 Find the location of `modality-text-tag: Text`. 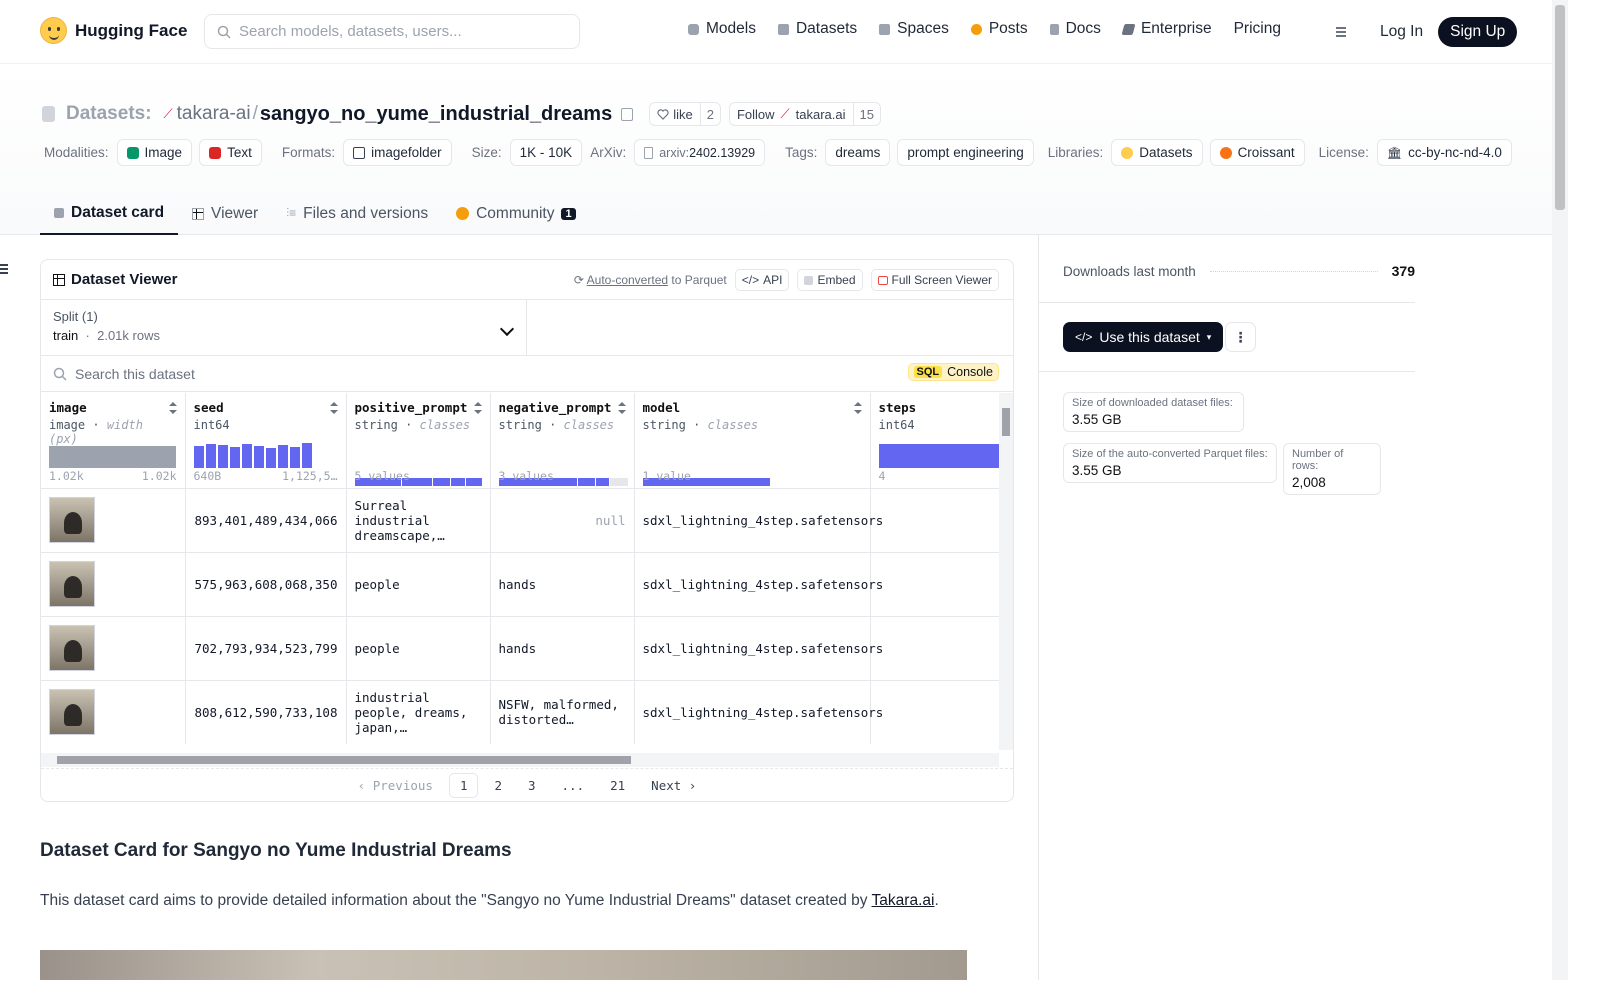

modality-text-tag: Text is located at coordinates (230, 152).